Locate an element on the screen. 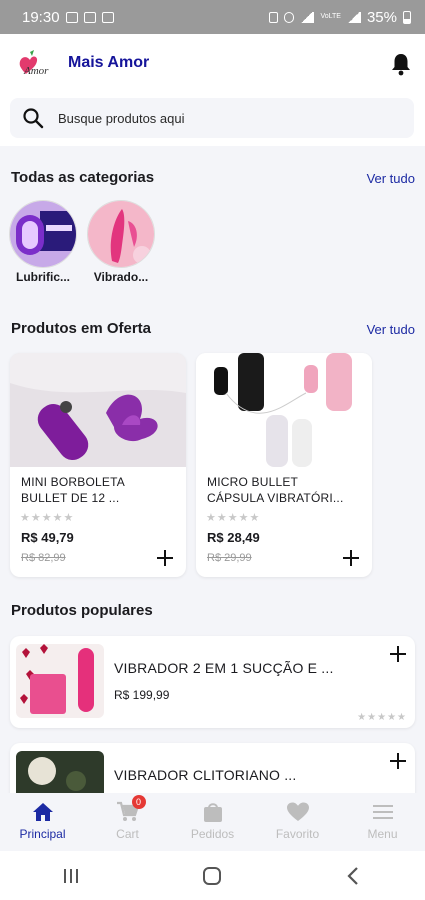 This screenshot has height=900, width=425. battery-icon is located at coordinates (407, 17).